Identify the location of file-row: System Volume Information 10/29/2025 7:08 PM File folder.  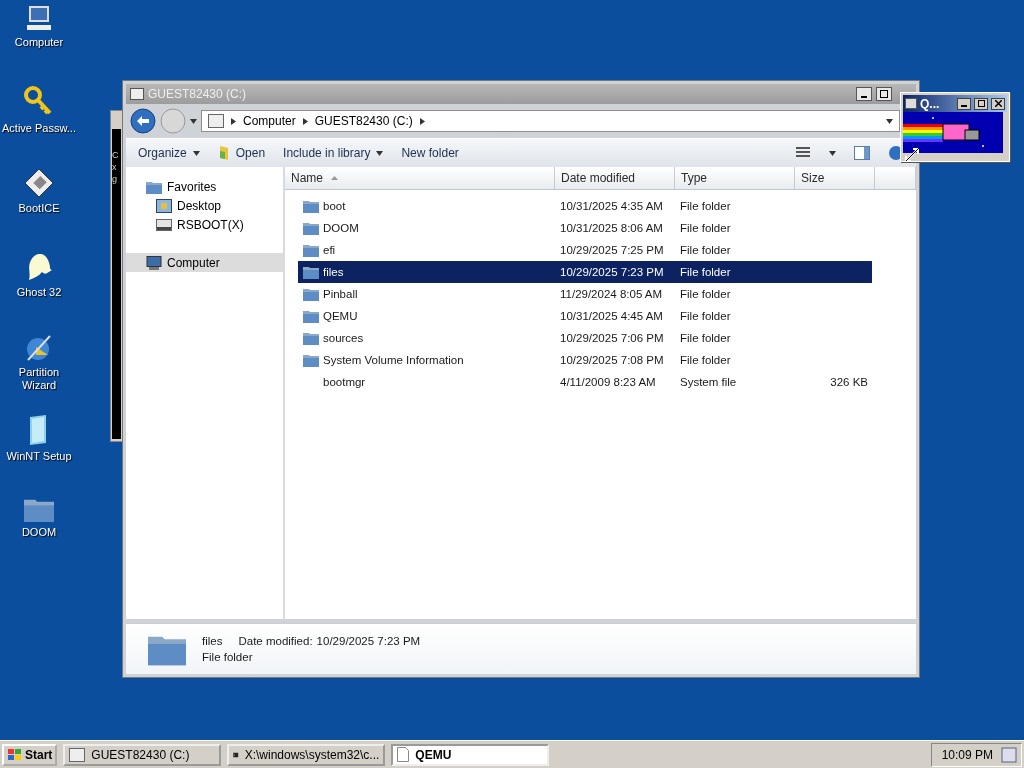
(585, 360).